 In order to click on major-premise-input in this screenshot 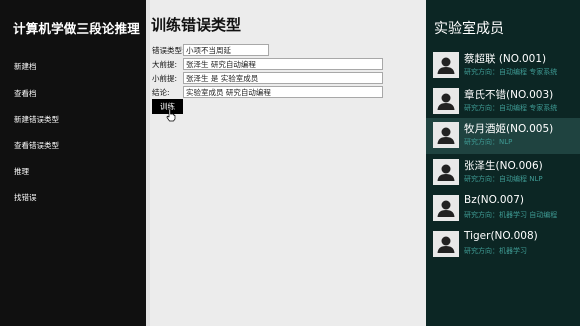, I will do `click(283, 64)`.